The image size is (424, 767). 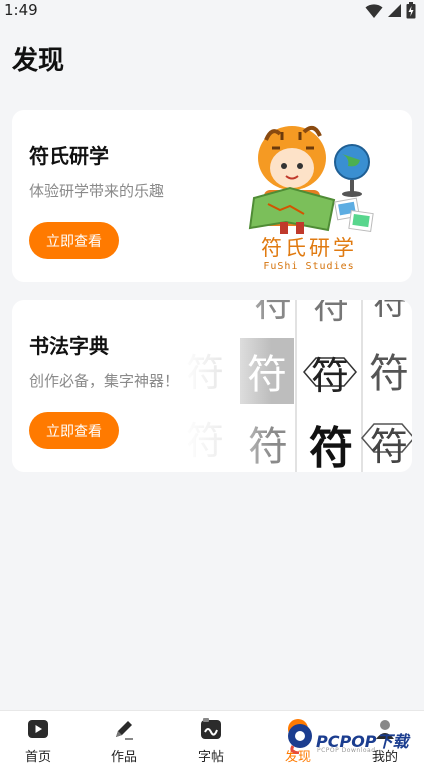 What do you see at coordinates (21, 10) in the screenshot?
I see `status-time: 1:49` at bounding box center [21, 10].